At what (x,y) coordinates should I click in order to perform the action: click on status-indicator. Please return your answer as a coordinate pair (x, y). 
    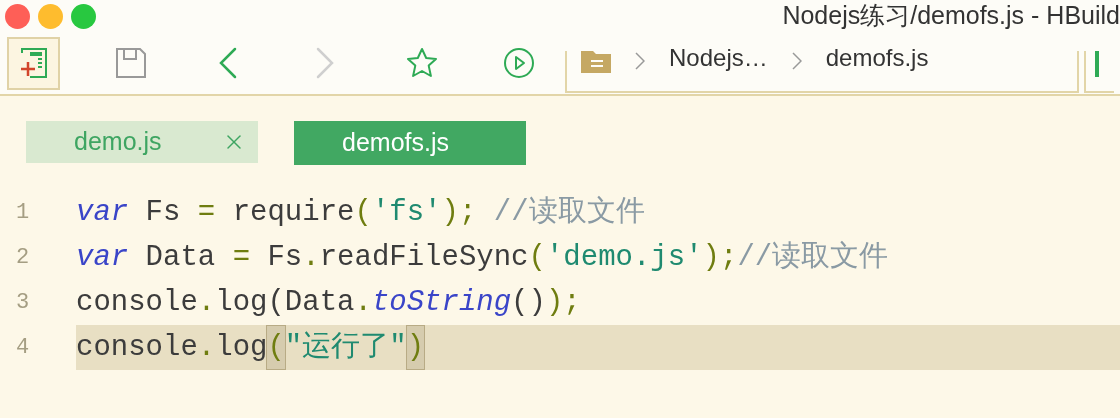
    Looking at the image, I should click on (1097, 64).